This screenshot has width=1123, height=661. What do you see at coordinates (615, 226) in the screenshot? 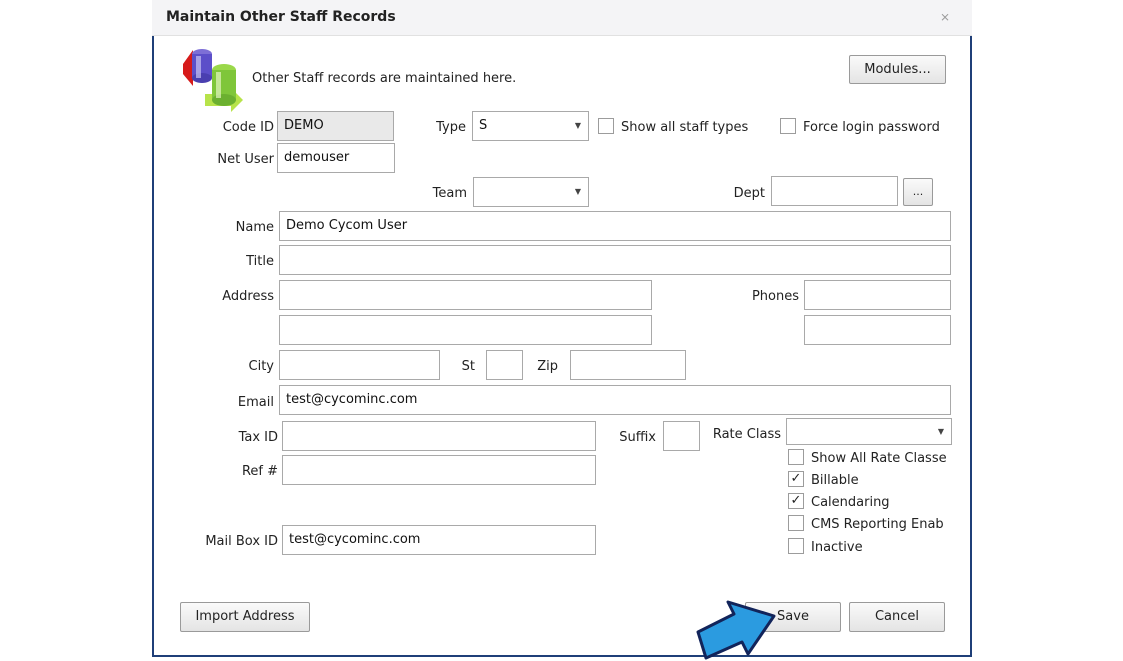
I see `name-field: Demo Cycom User` at bounding box center [615, 226].